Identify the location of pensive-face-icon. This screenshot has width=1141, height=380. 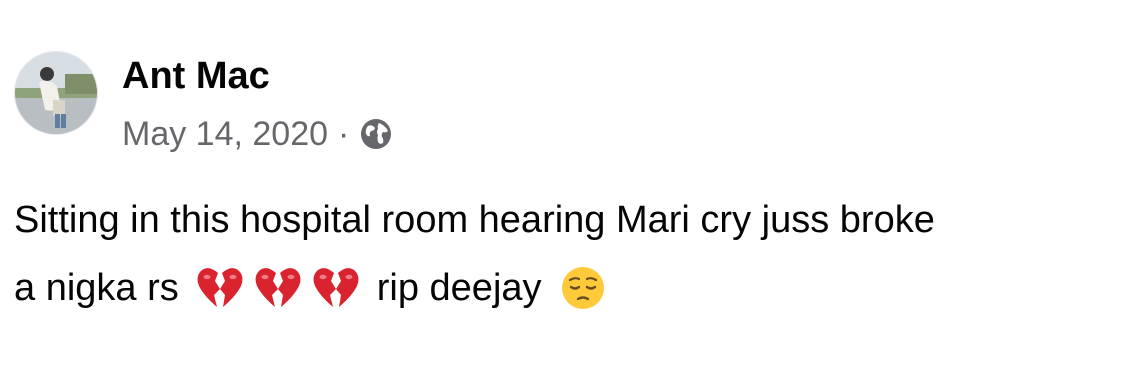
(583, 288).